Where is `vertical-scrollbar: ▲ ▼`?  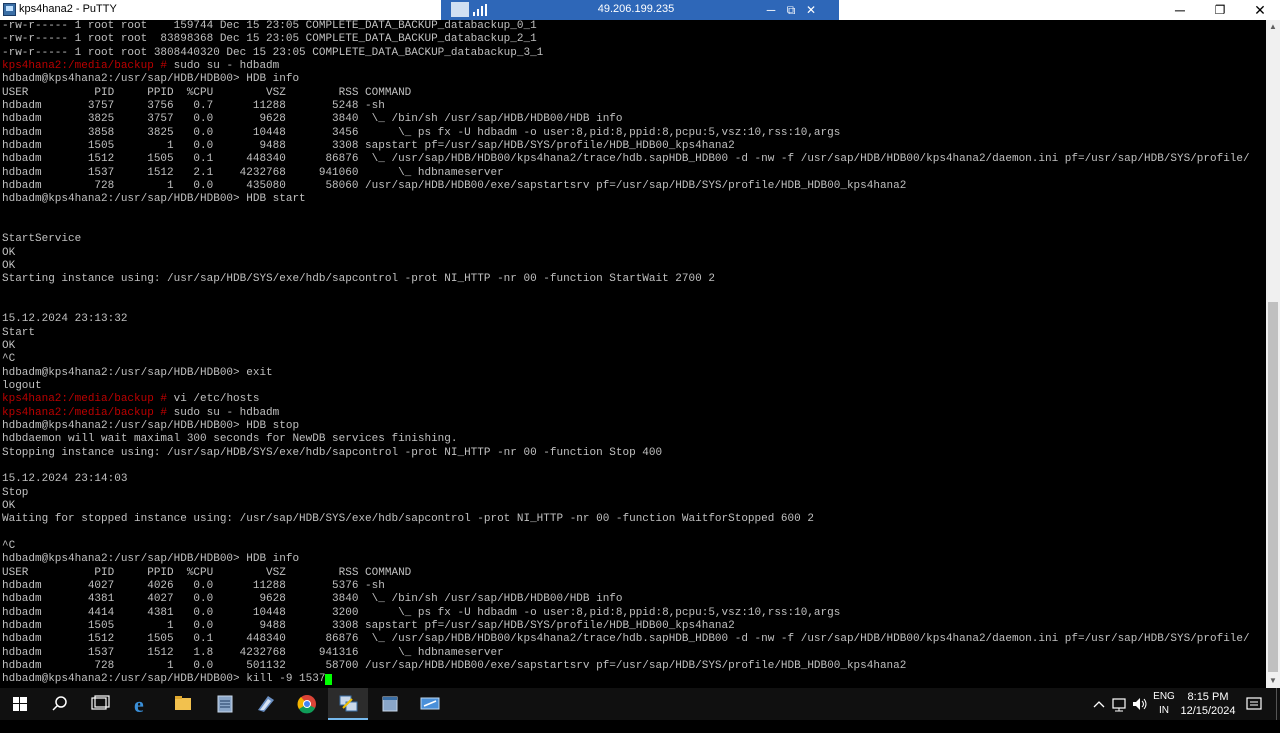 vertical-scrollbar: ▲ ▼ is located at coordinates (1273, 354).